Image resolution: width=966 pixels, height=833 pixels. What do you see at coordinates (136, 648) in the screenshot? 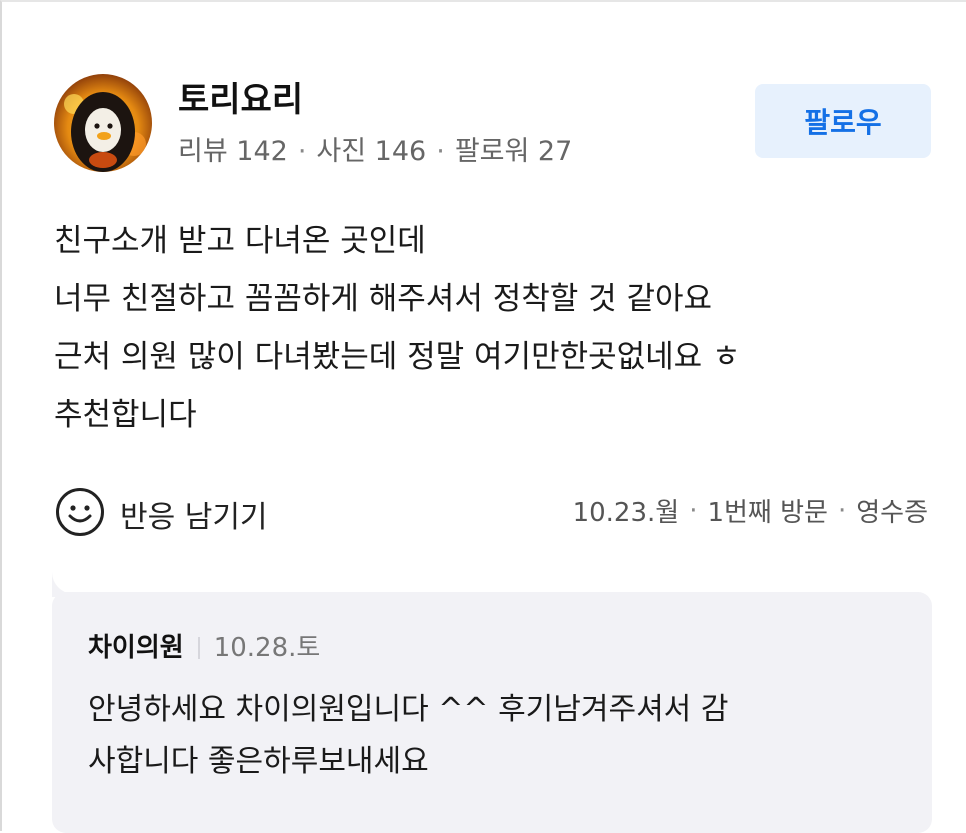
I see `owner-name: 차이의원` at bounding box center [136, 648].